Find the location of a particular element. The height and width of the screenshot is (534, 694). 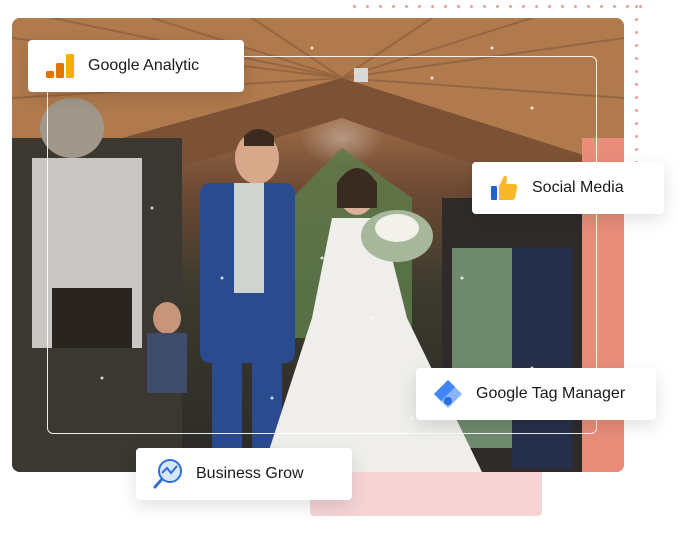

google-tag-manager-label: Google Tag Manager is located at coordinates (551, 393).